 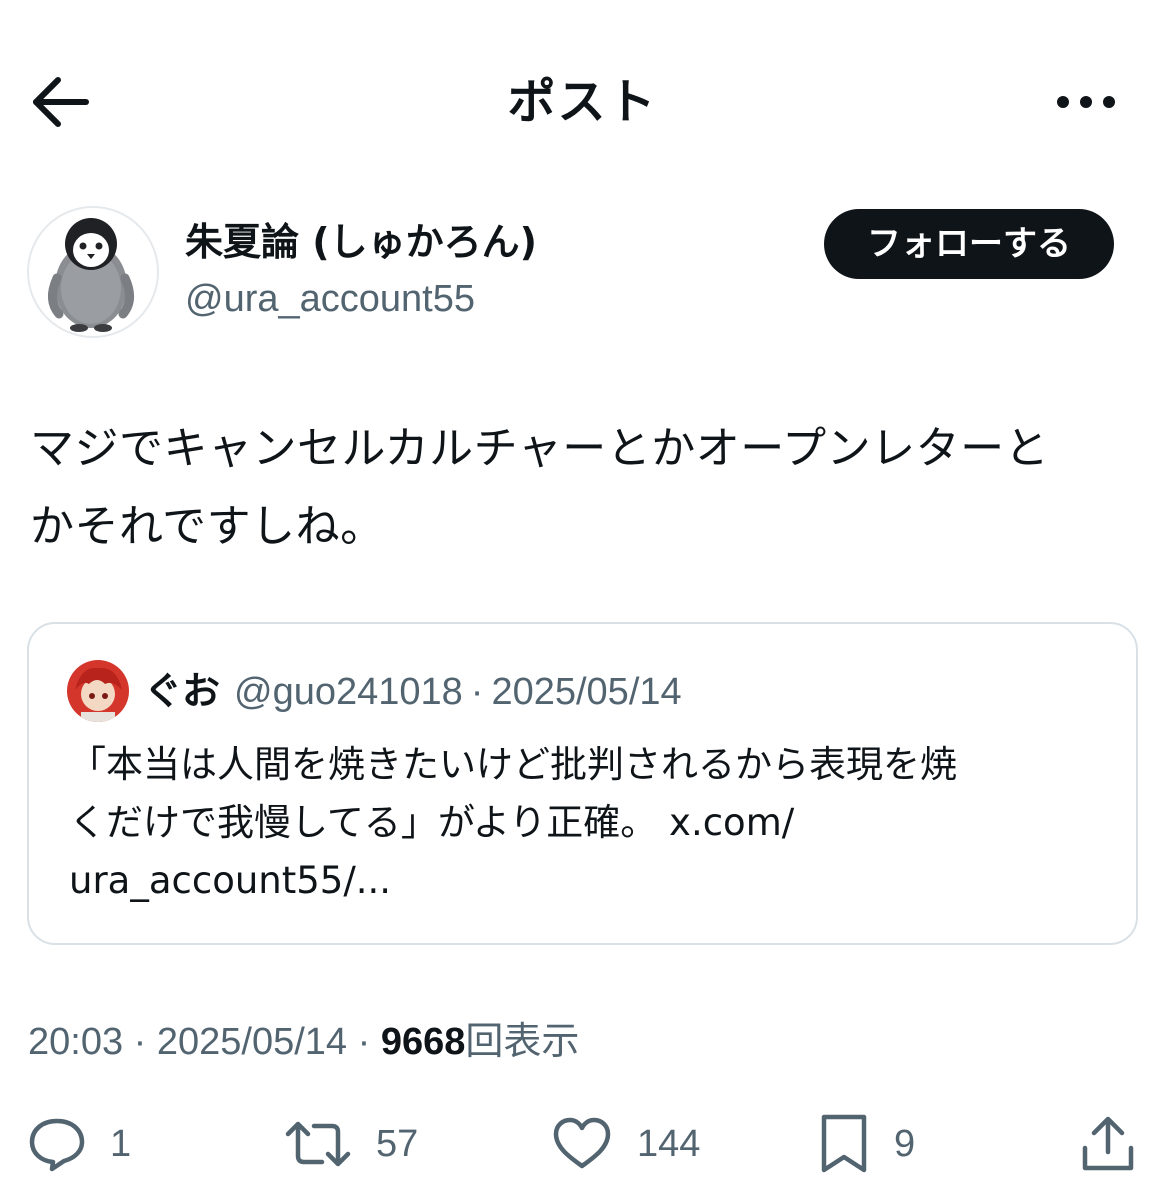 I want to click on quoted-post-header: ぐお @guo241018 · 2025/05/14, so click(x=413, y=691).